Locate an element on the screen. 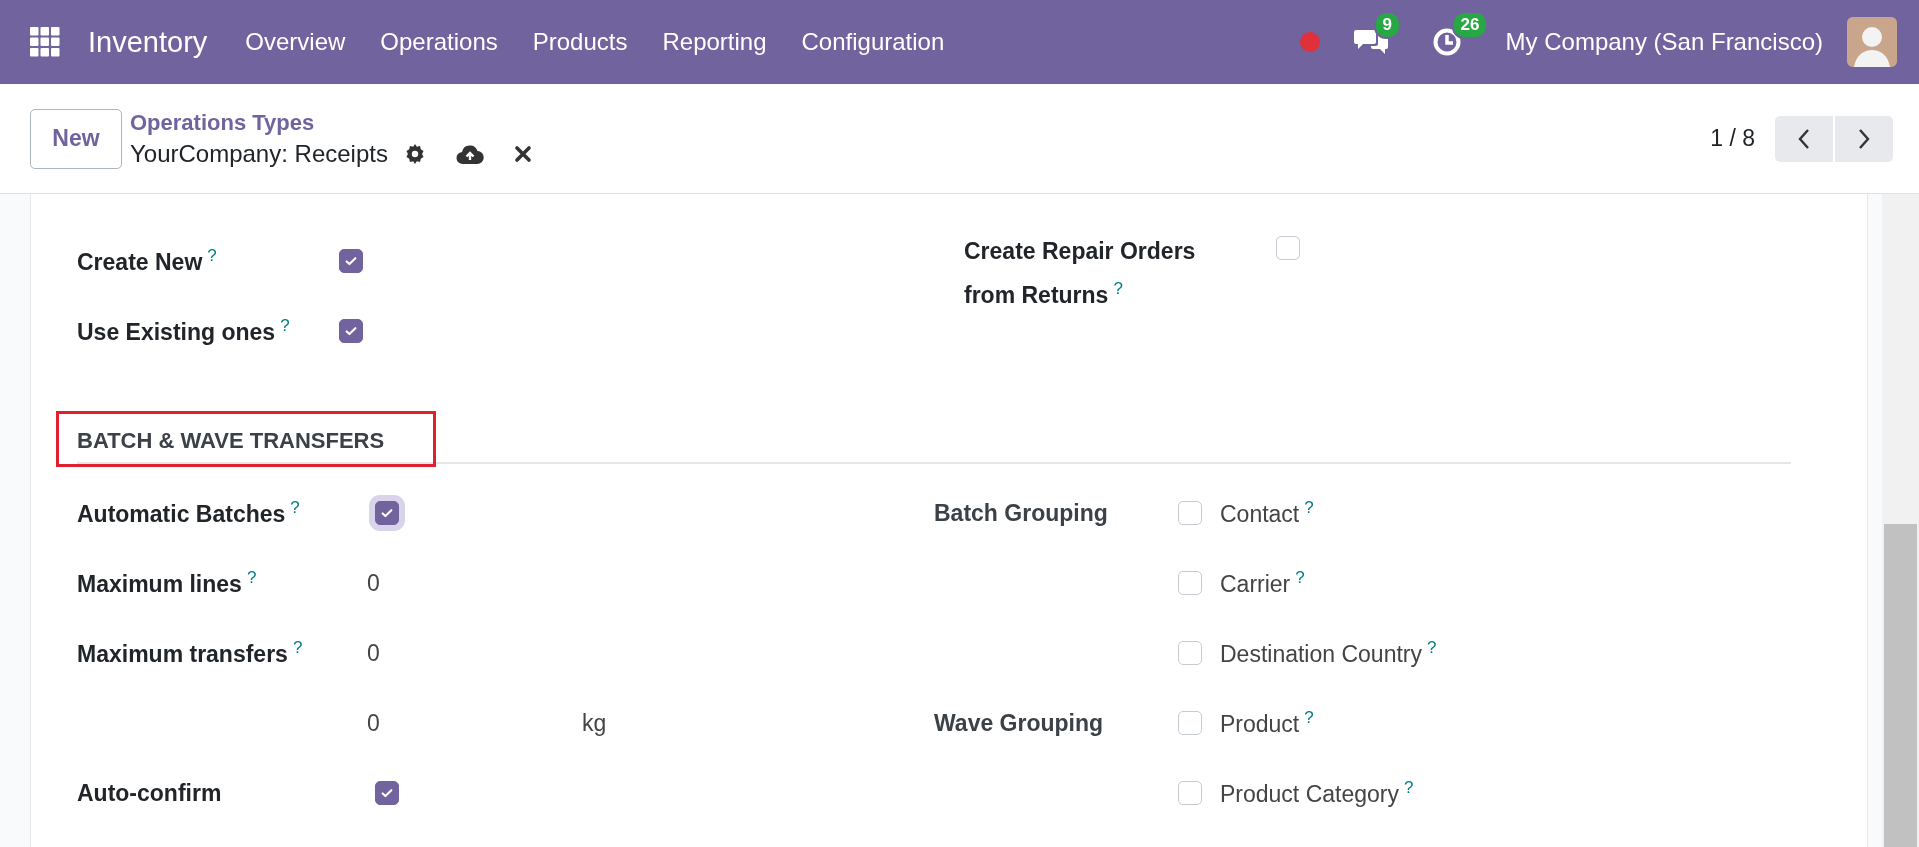 This screenshot has width=1919, height=847. previous-button is located at coordinates (1804, 138).